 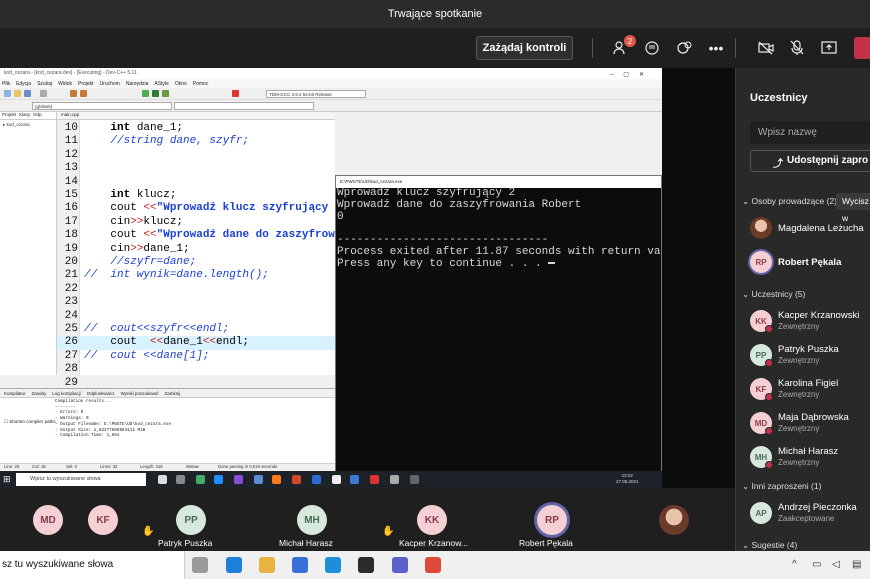 What do you see at coordinates (37, 115) in the screenshot?
I see `project-tab: Odp` at bounding box center [37, 115].